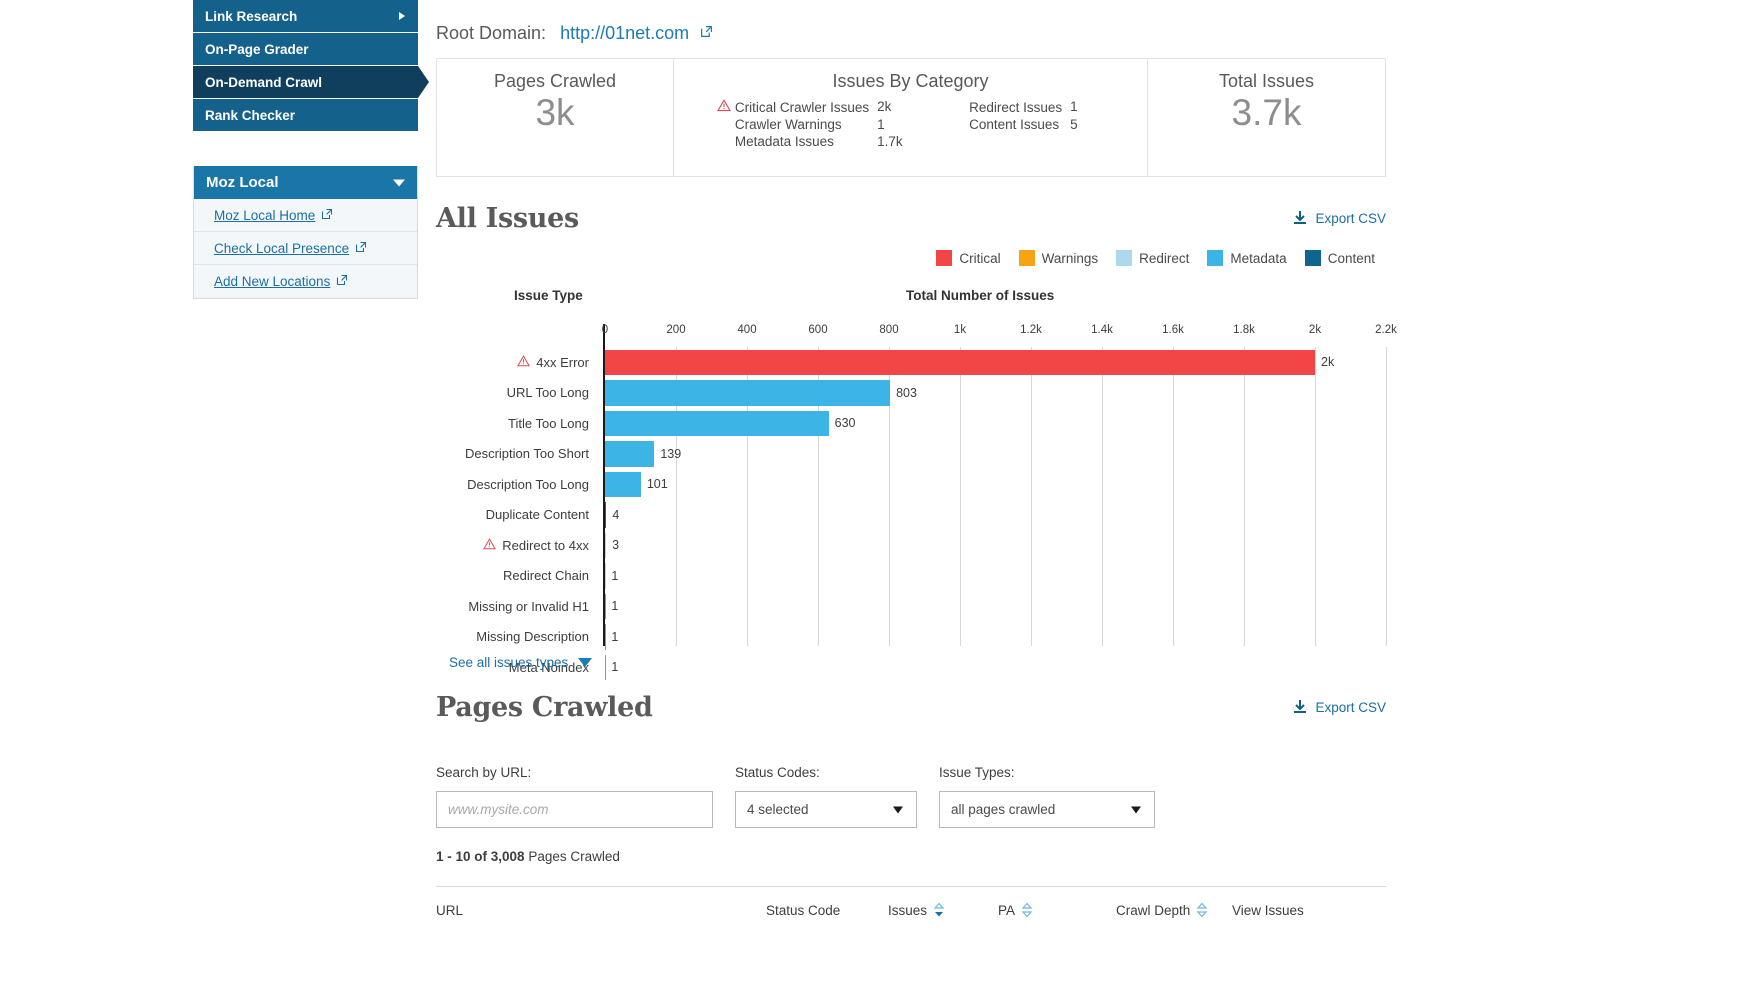  What do you see at coordinates (342, 281) in the screenshot?
I see `external-link-icon` at bounding box center [342, 281].